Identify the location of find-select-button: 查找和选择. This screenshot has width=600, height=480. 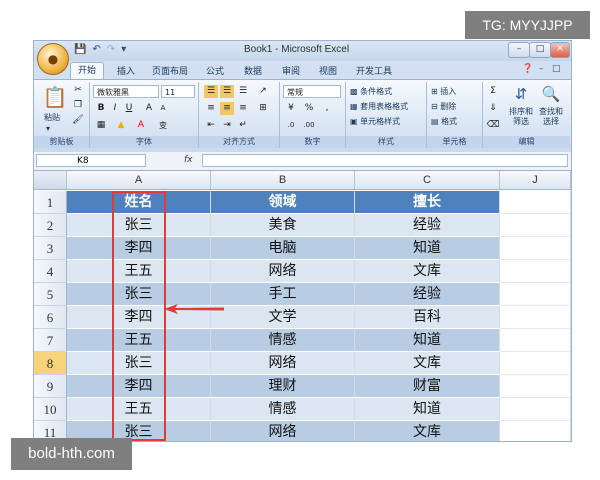
(551, 117).